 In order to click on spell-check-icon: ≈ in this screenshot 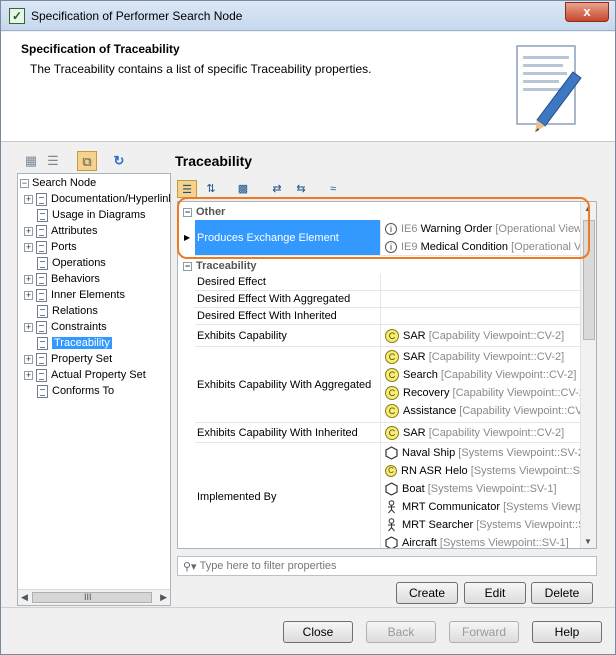, I will do `click(333, 189)`.